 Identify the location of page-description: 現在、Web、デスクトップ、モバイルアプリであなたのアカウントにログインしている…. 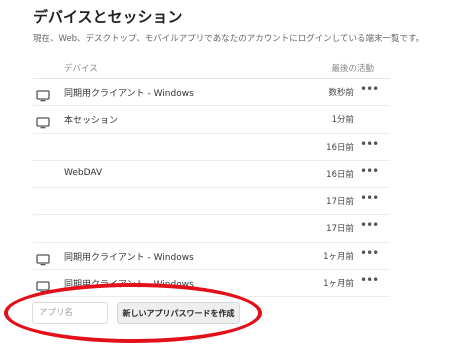
(229, 39).